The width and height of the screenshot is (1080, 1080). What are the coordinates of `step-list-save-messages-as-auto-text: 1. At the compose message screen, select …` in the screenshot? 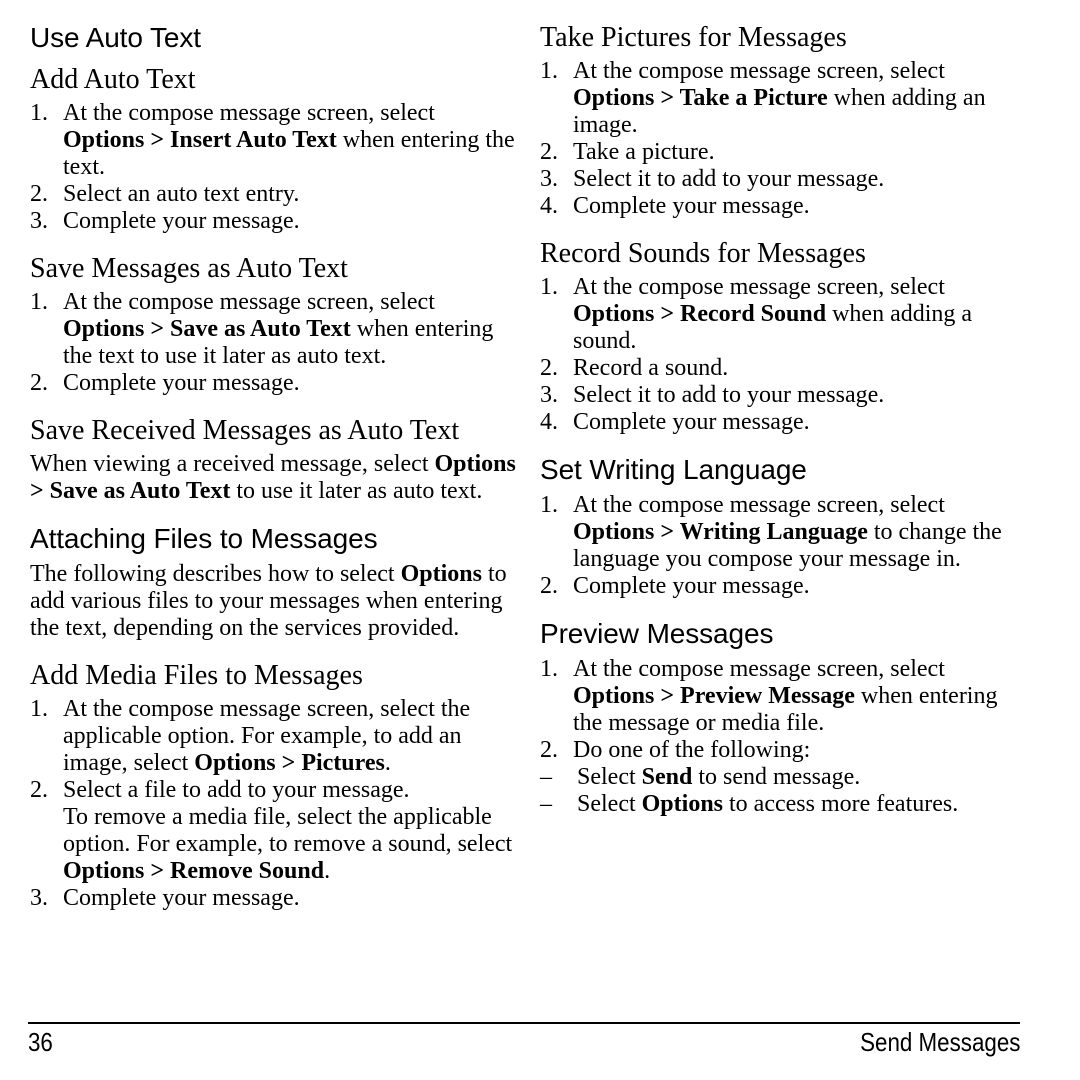 It's located at (275, 343).